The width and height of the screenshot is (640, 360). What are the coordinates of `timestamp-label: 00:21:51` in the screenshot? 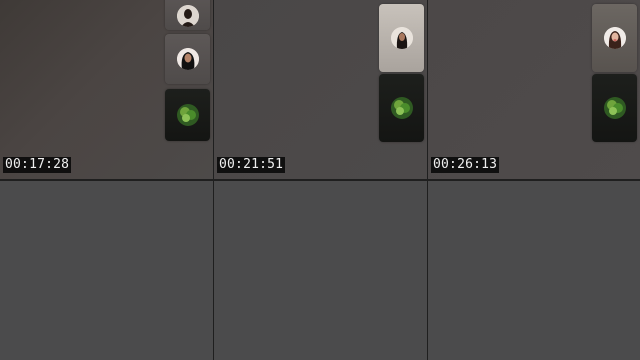 It's located at (251, 165).